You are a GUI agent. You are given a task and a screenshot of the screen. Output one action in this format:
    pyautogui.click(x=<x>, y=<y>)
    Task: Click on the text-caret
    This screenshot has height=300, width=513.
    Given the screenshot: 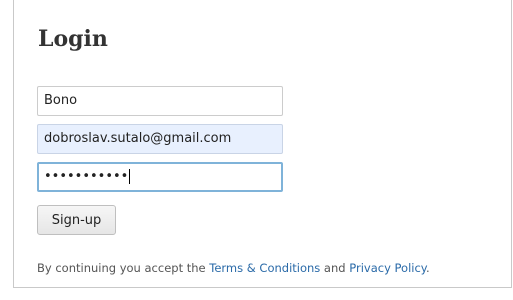 What is the action you would take?
    pyautogui.click(x=130, y=176)
    